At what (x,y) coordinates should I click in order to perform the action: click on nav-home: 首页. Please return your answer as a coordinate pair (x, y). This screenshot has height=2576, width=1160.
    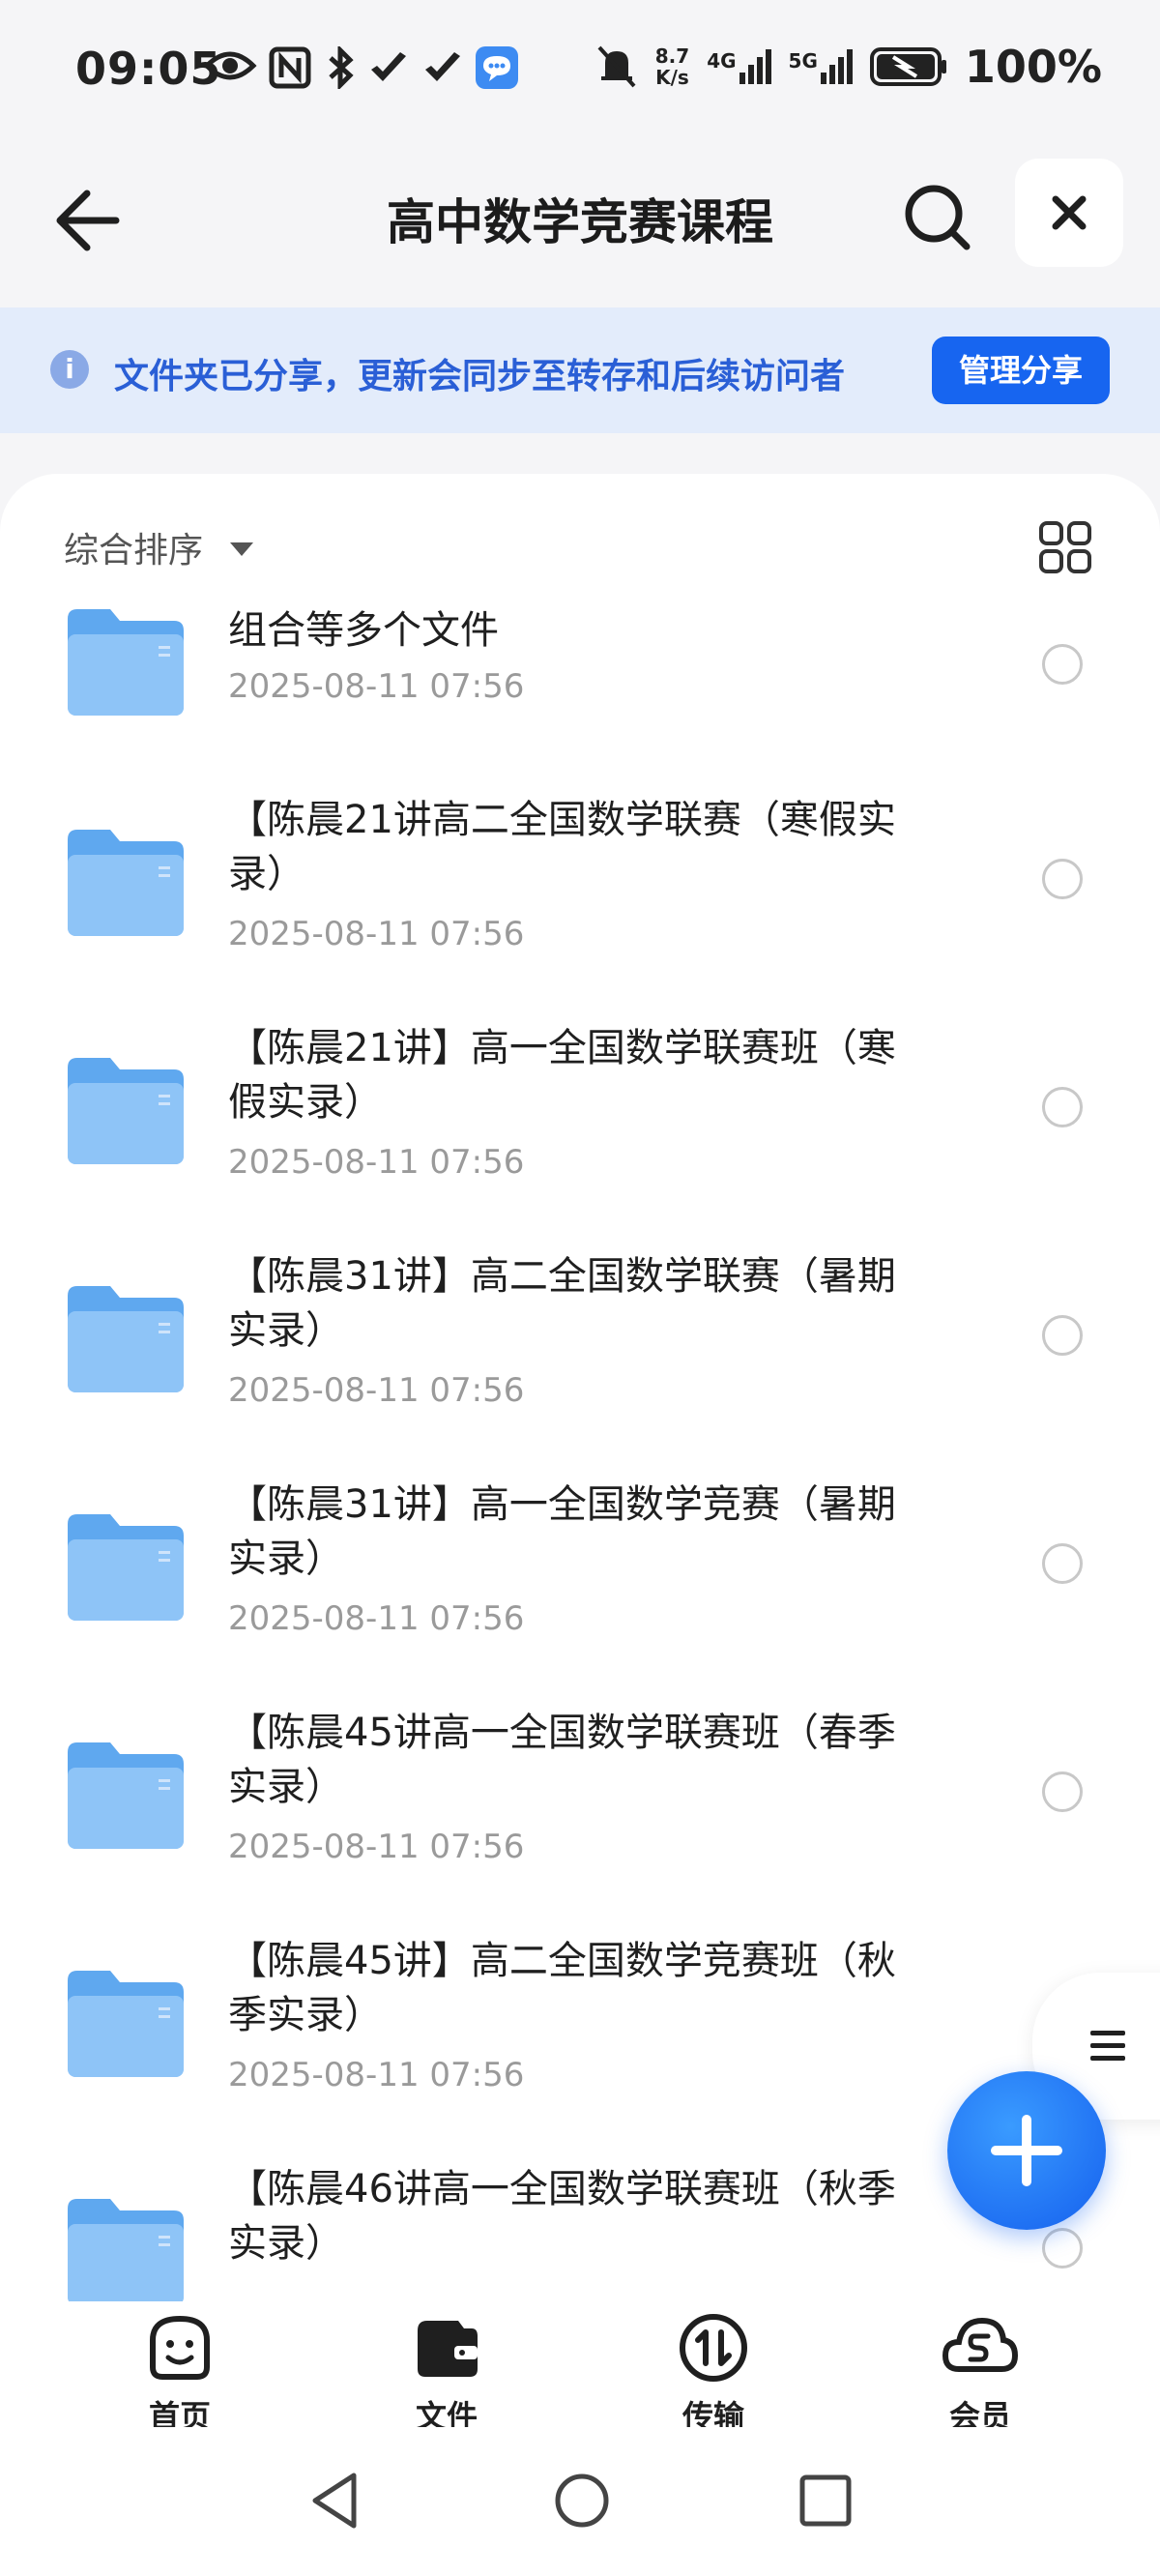
    Looking at the image, I should click on (180, 2374).